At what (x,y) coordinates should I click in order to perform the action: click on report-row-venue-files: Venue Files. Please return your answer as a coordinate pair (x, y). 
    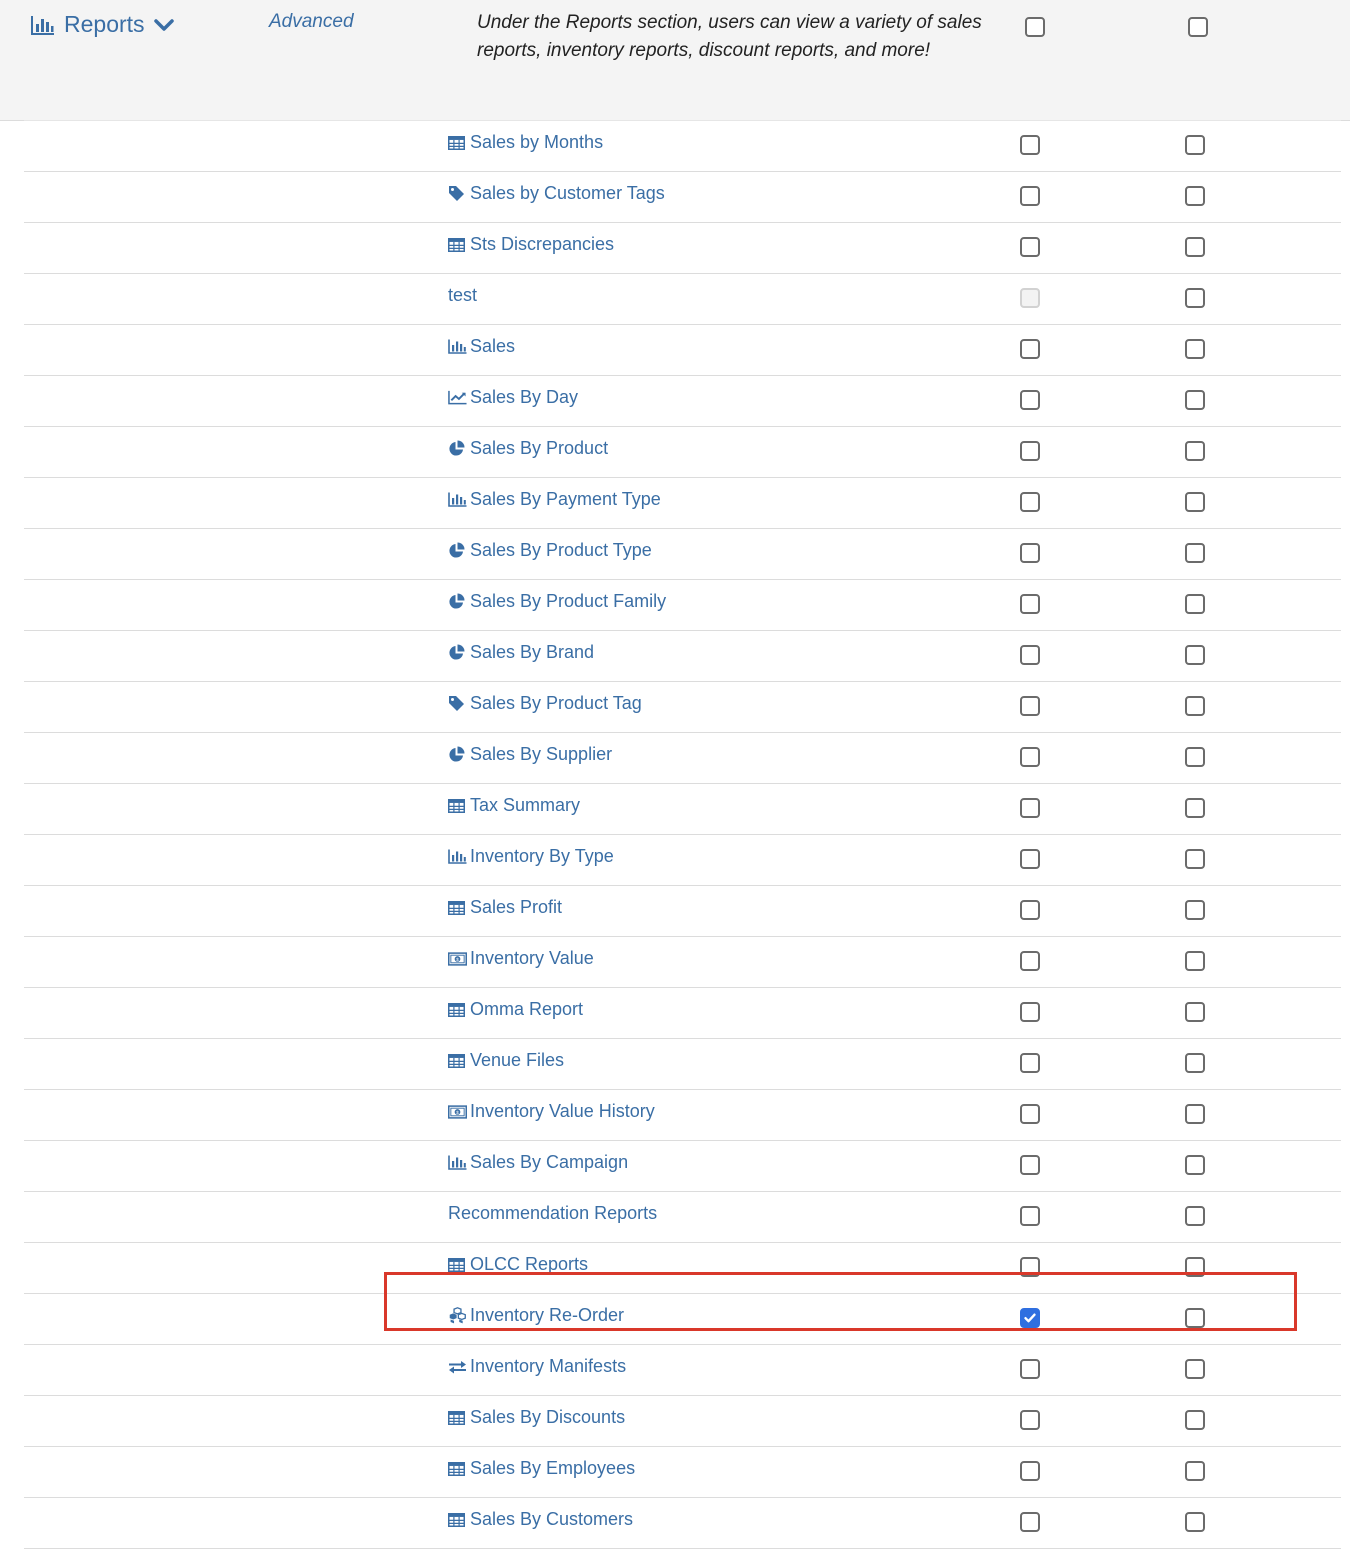
    Looking at the image, I should click on (682, 1064).